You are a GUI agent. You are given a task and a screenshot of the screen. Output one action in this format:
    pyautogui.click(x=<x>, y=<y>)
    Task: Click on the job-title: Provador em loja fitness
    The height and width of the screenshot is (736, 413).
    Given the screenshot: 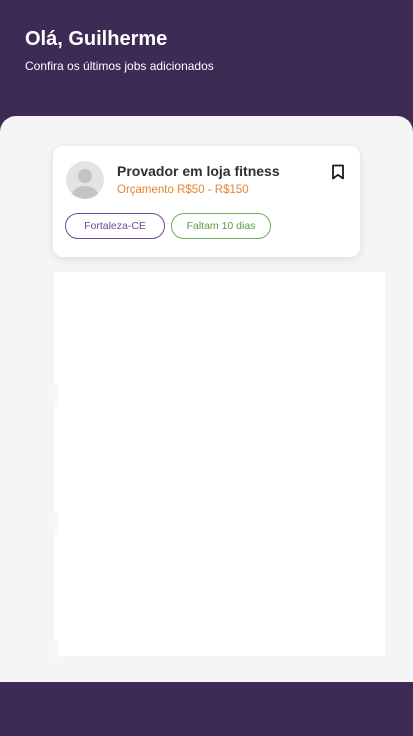 What is the action you would take?
    pyautogui.click(x=198, y=171)
    